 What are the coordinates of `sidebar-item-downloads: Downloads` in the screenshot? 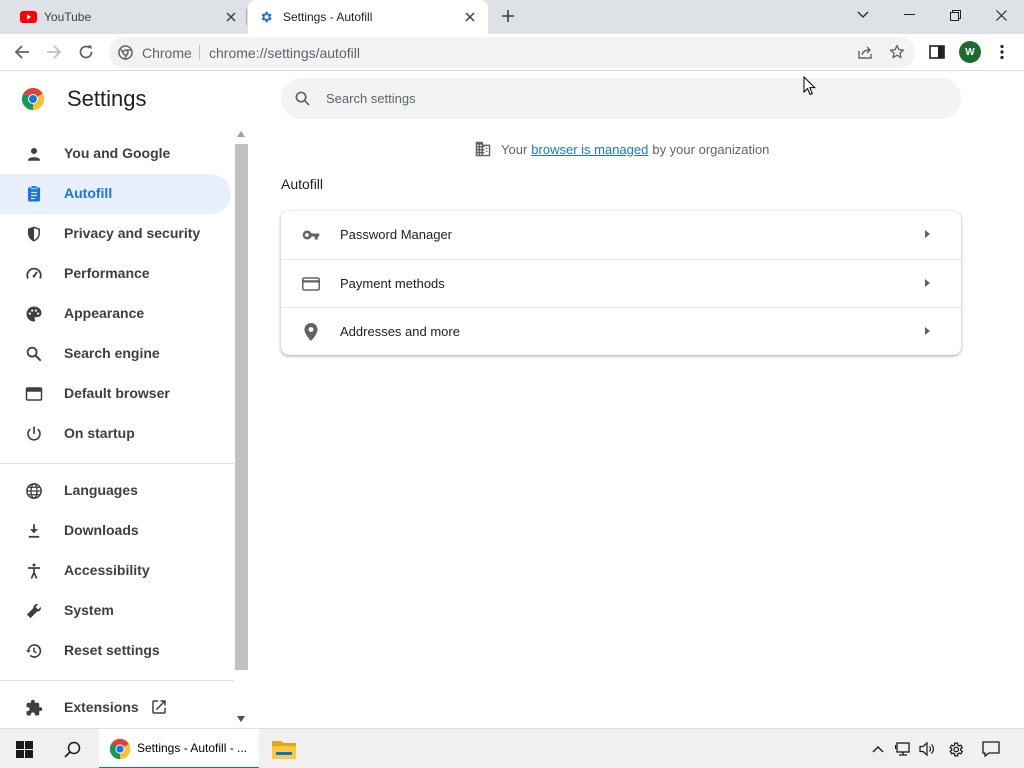 It's located at (115, 531).